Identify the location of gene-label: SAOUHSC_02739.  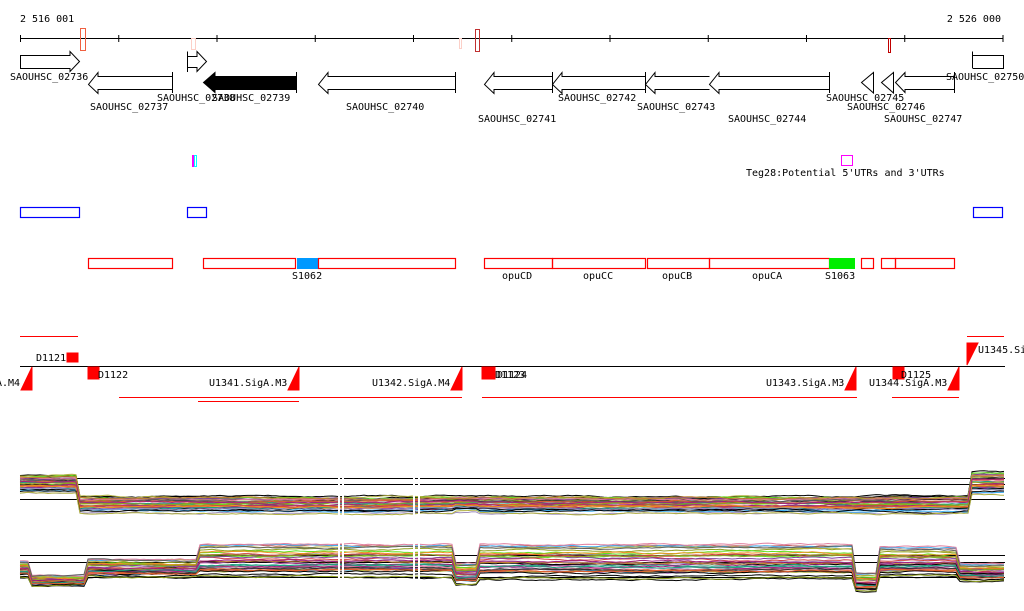
(251, 98).